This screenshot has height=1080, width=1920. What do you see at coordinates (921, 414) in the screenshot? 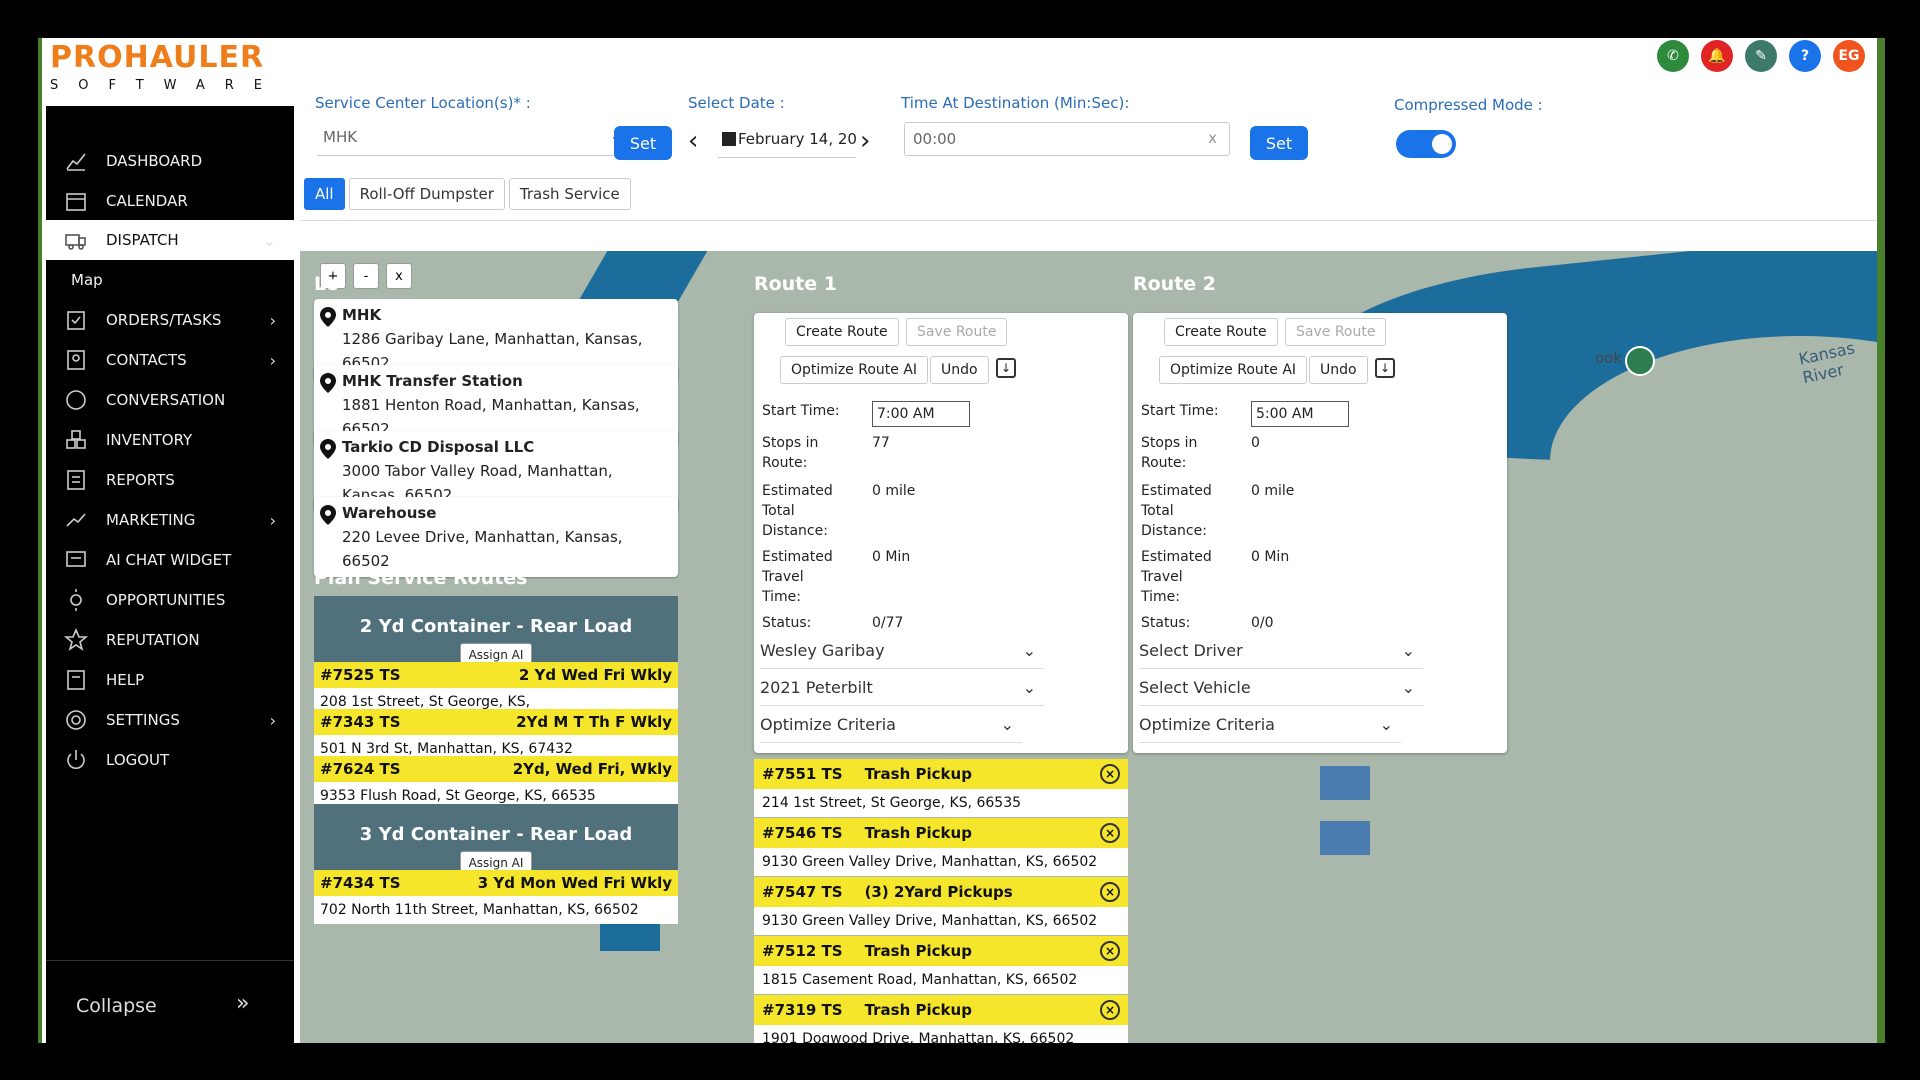
I see `start-time-input: 7:00 AM` at bounding box center [921, 414].